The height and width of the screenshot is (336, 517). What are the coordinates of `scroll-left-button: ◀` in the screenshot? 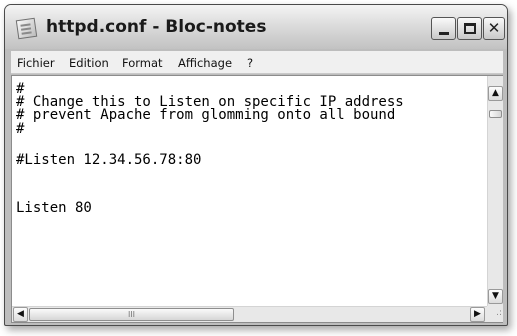 It's located at (20, 314).